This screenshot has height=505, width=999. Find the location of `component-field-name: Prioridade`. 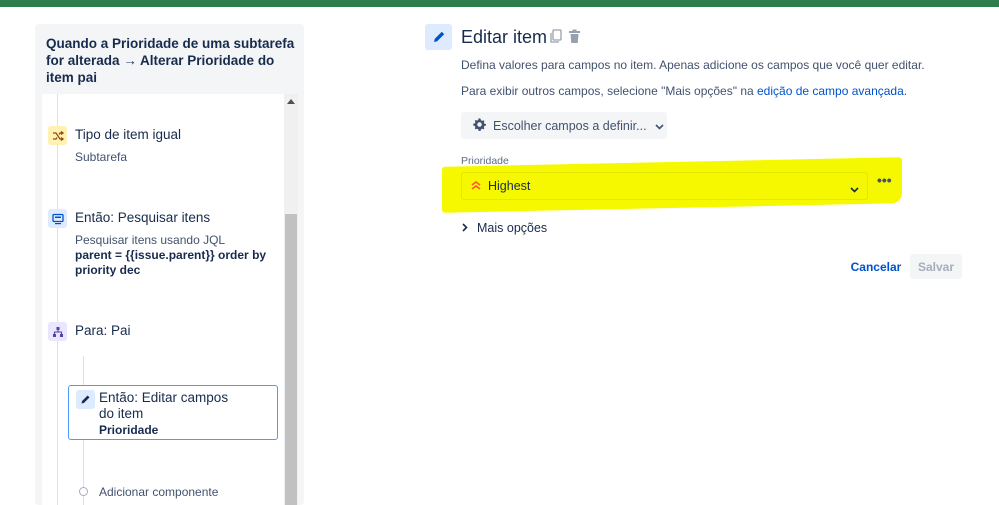

component-field-name: Prioridade is located at coordinates (129, 430).